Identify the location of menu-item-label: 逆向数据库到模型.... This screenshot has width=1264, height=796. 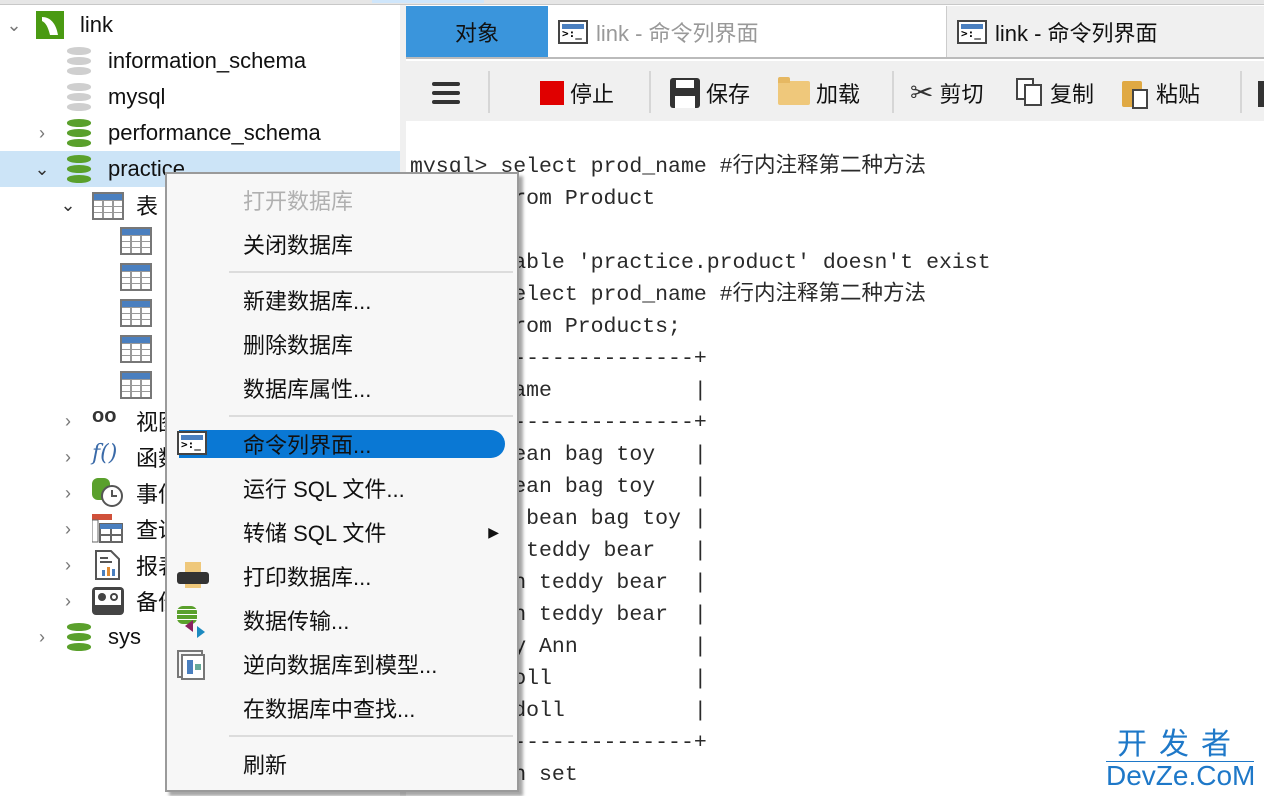
(340, 665).